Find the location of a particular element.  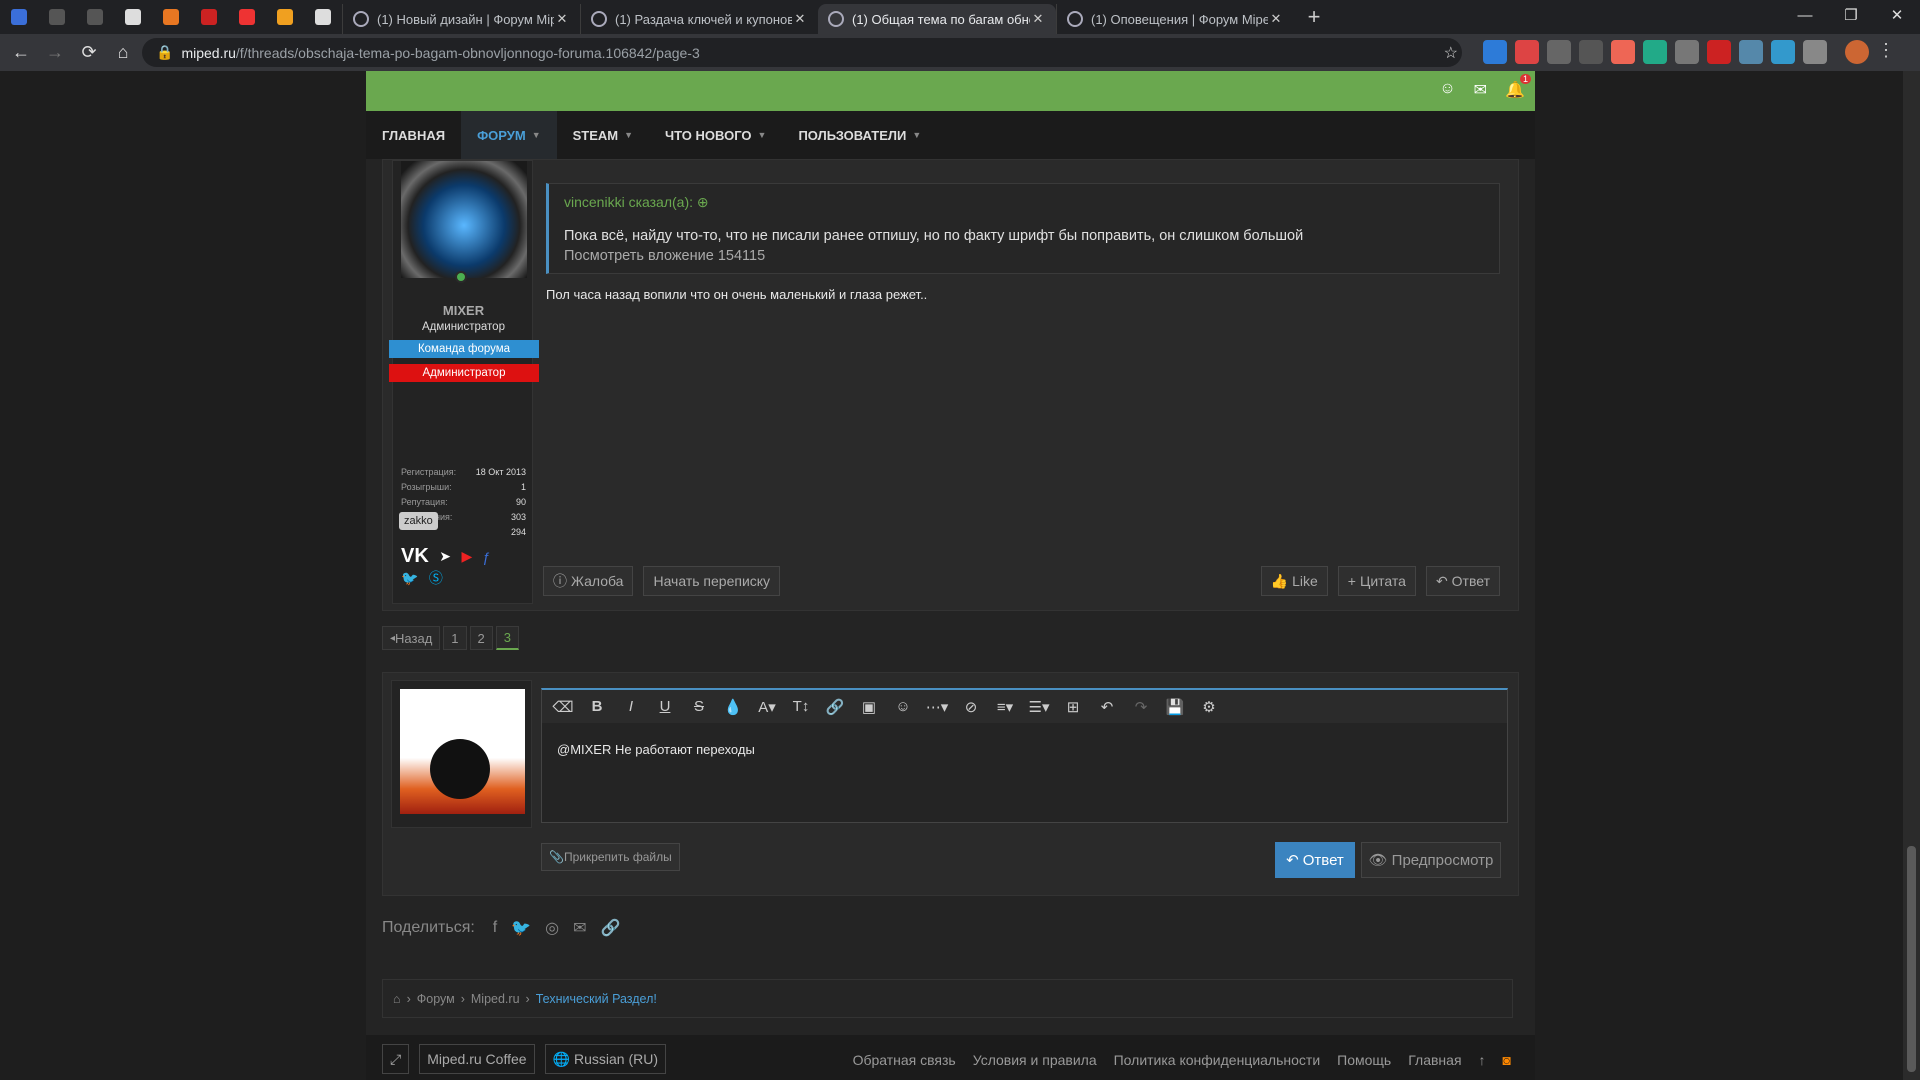

editor-text: @MIXER Не работают переходы is located at coordinates (656, 749).